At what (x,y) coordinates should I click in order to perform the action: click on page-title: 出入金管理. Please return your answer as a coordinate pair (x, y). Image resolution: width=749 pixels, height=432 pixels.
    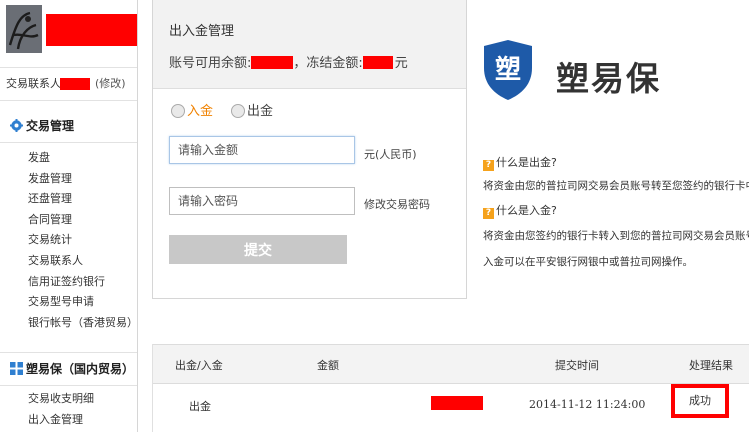
    Looking at the image, I should click on (202, 31).